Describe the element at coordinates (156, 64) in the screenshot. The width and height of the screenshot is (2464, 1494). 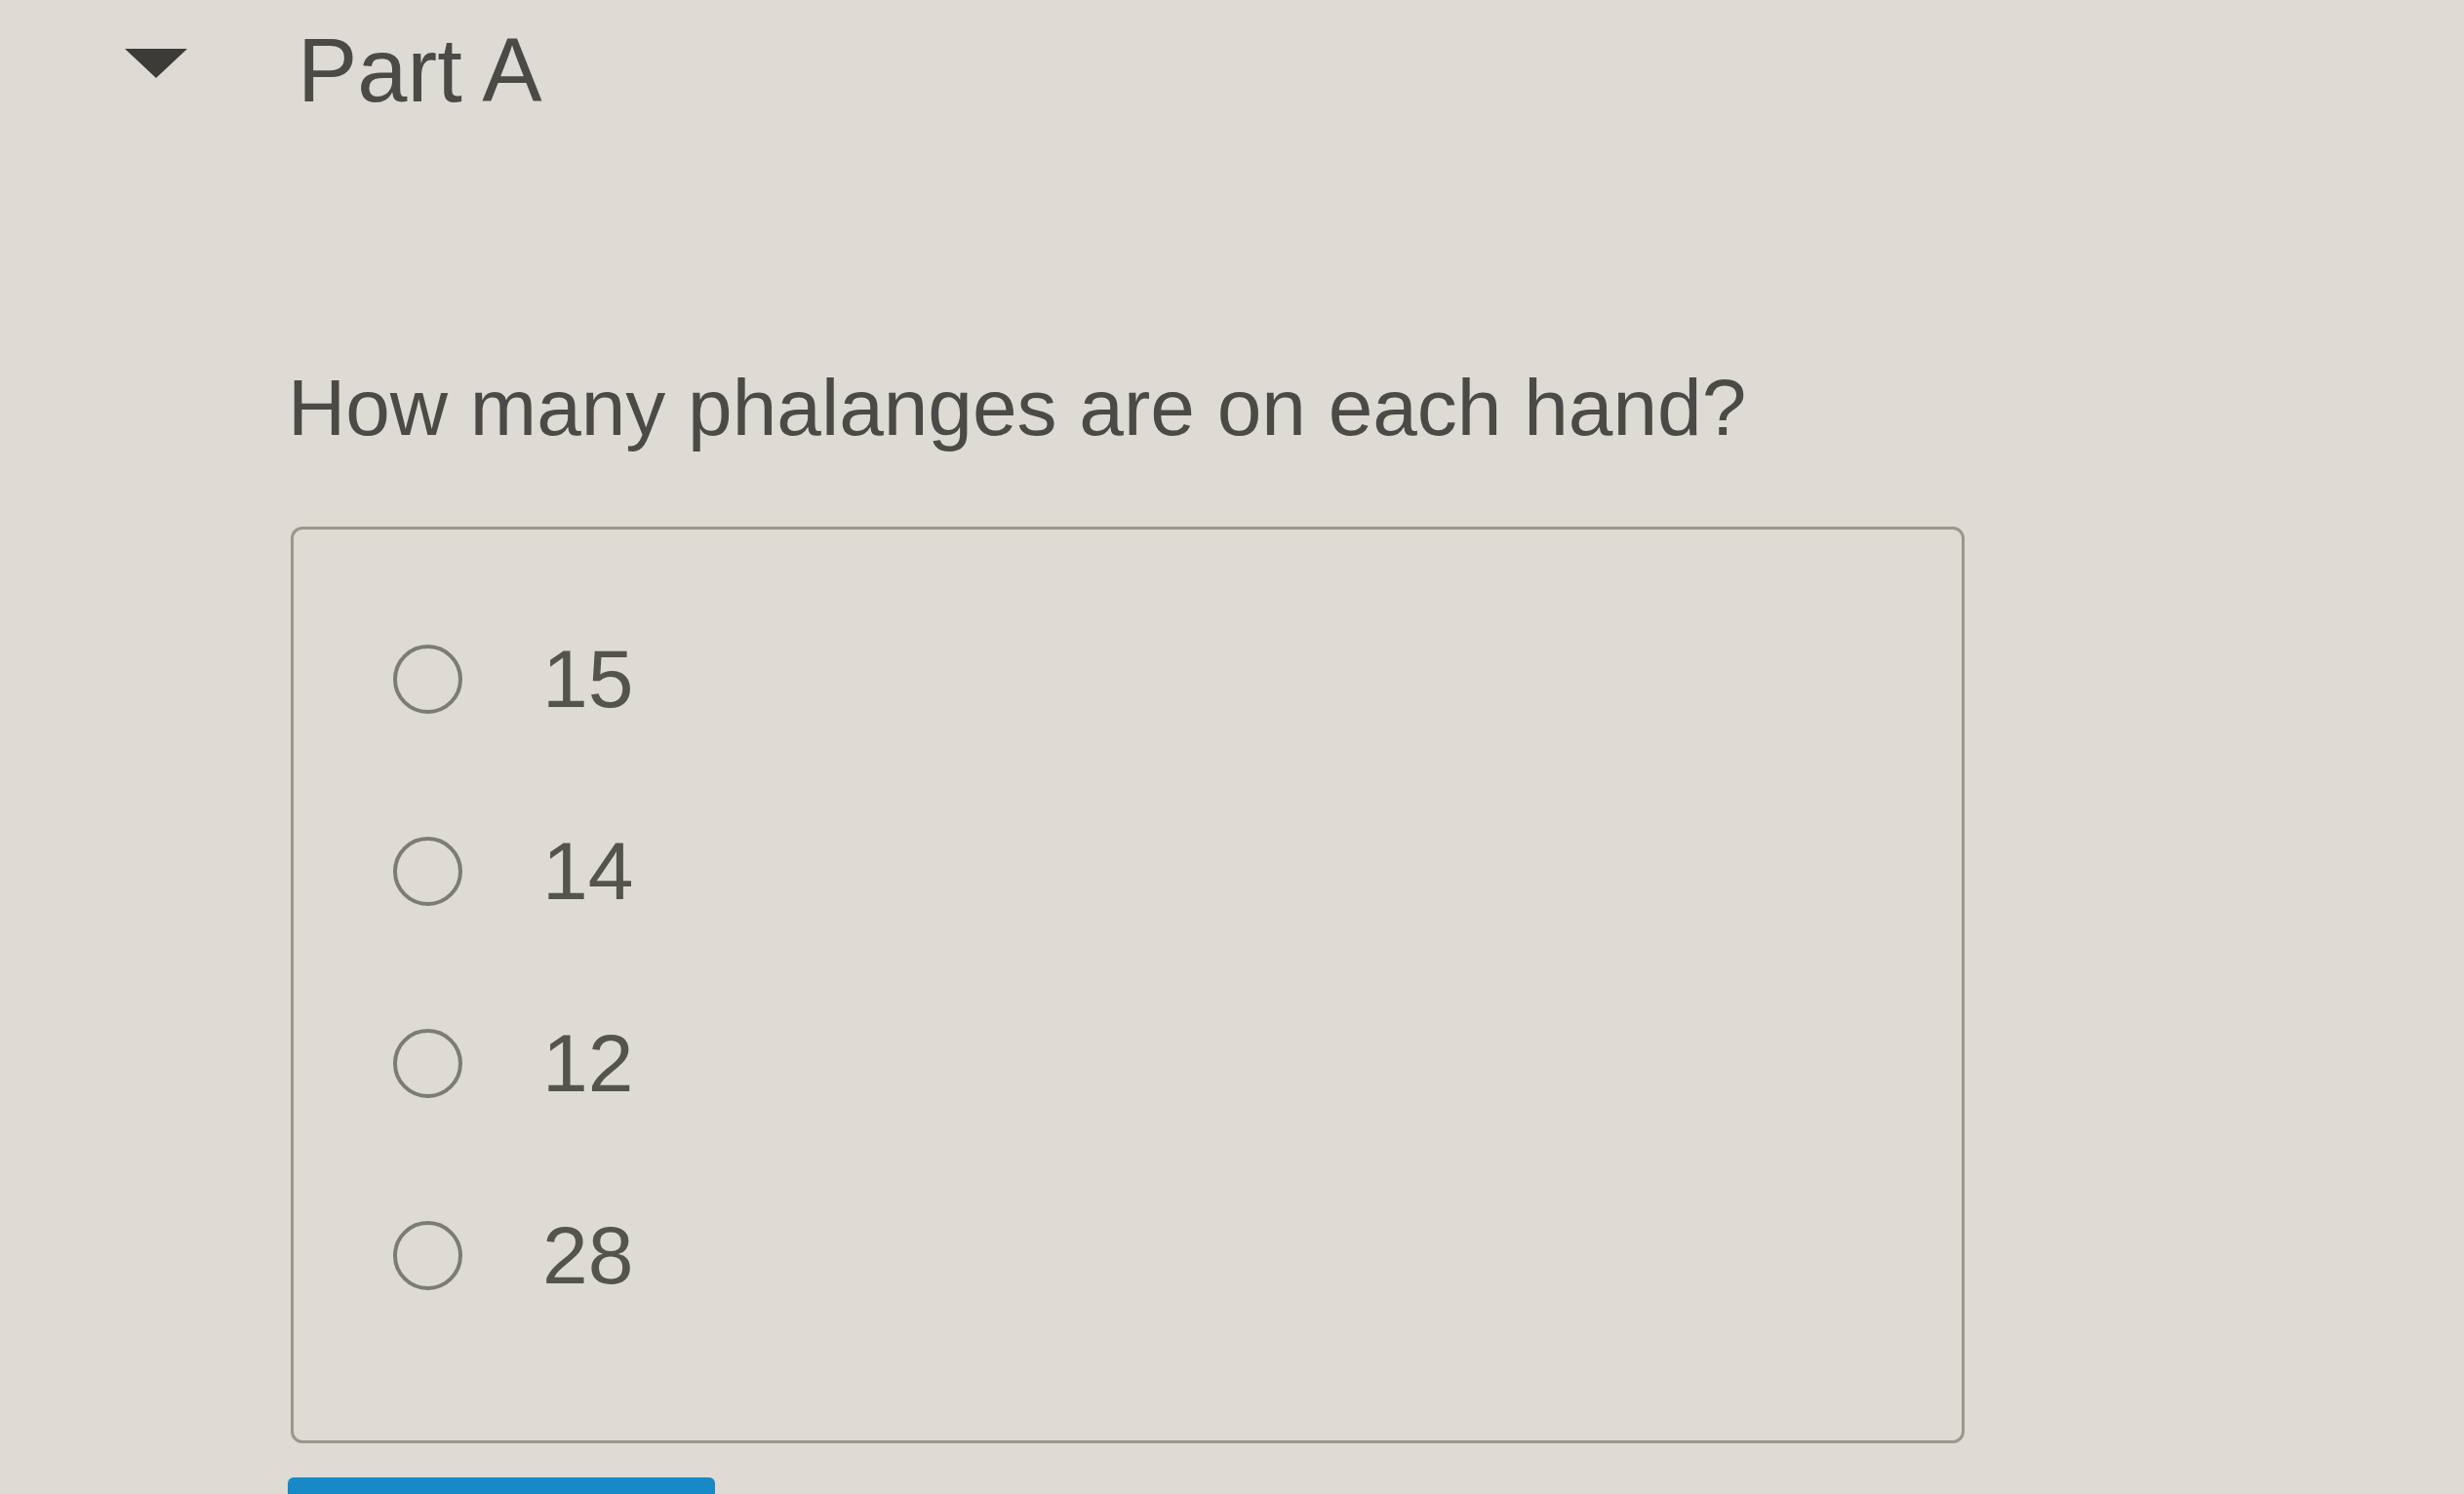
I see `caret-icon` at that location.